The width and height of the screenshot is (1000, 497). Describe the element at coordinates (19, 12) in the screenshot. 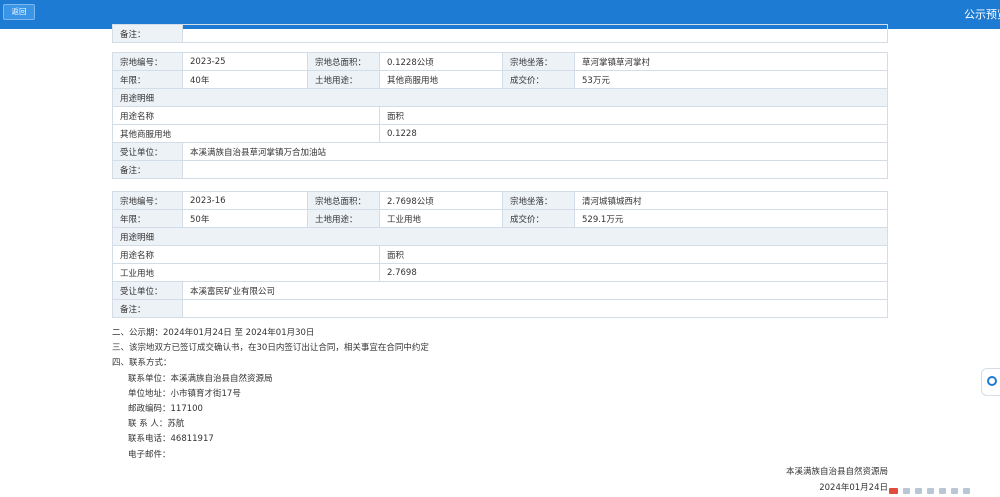

I see `back-button: 返回` at that location.